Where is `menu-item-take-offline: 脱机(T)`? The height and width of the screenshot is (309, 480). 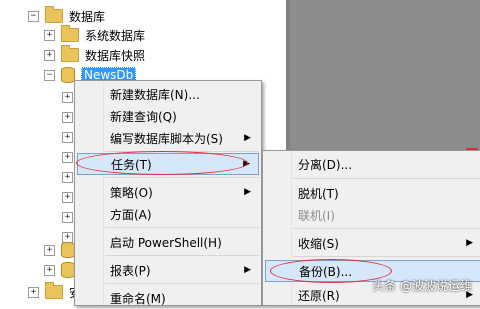 menu-item-take-offline: 脱机(T) is located at coordinates (372, 193).